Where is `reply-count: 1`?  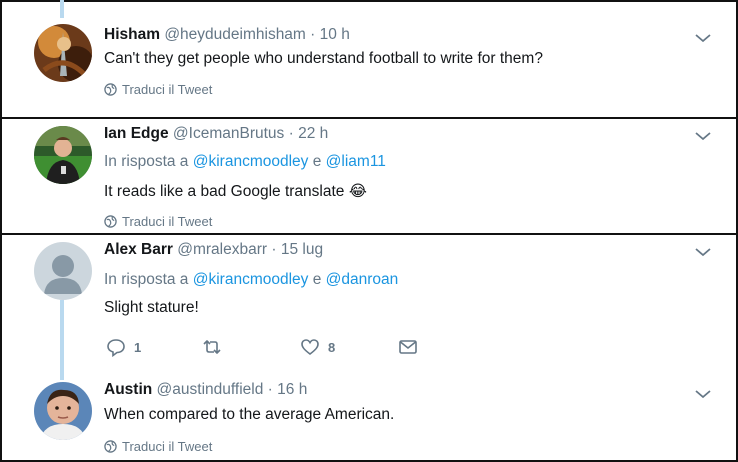
reply-count: 1 is located at coordinates (138, 347).